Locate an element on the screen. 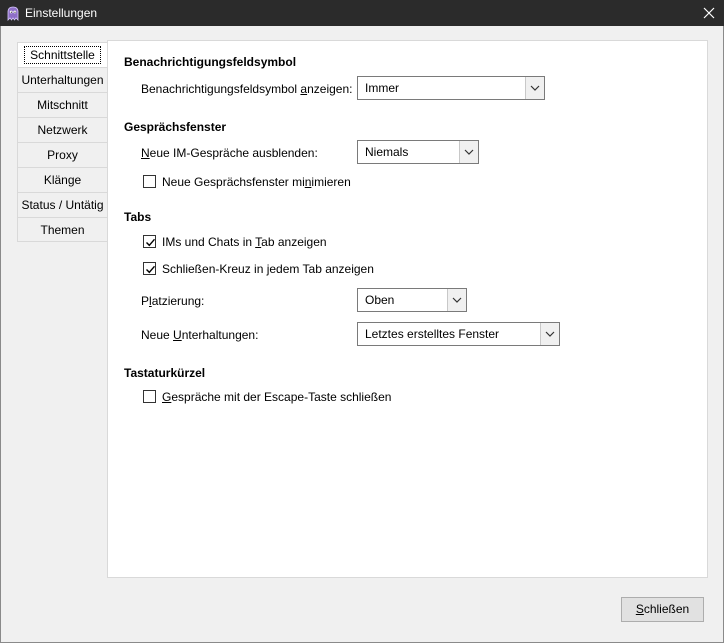 This screenshot has height=643, width=724. new-conversations-label: Neue Unterhaltungen: is located at coordinates (200, 335).